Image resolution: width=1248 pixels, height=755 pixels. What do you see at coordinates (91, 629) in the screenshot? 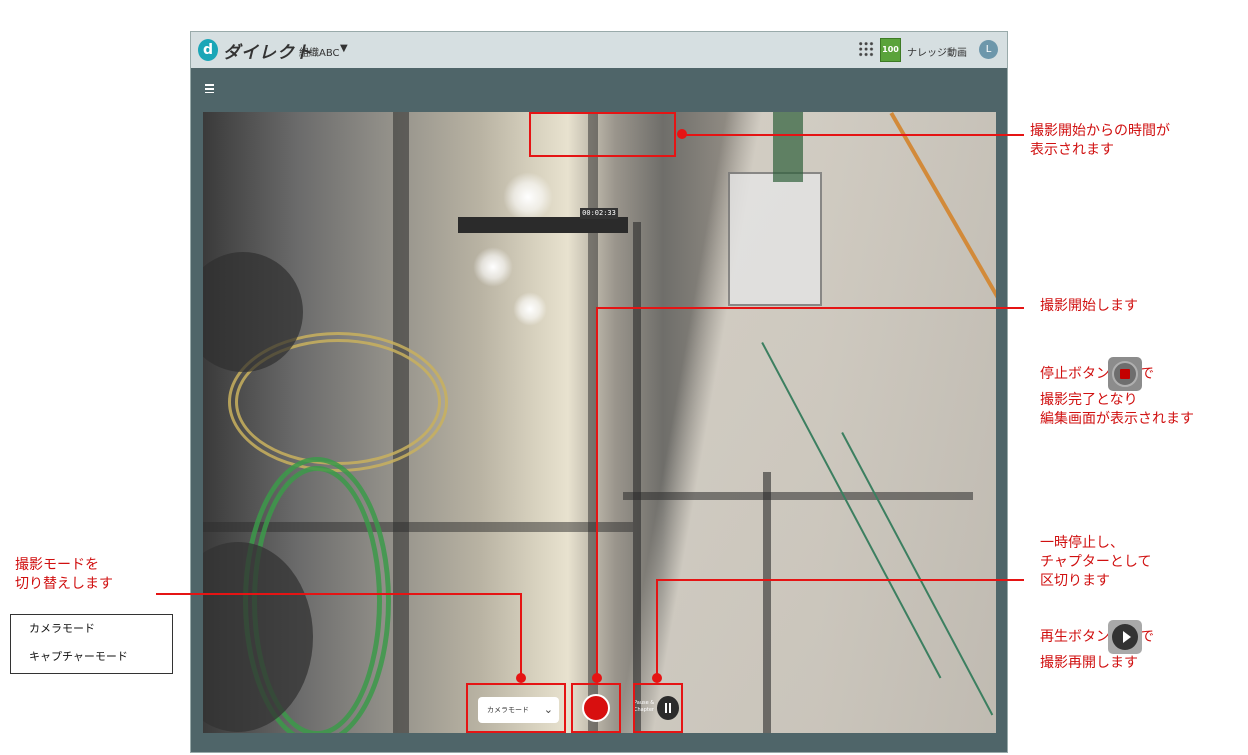
I see `mode-option-camera: カメラモード` at bounding box center [91, 629].